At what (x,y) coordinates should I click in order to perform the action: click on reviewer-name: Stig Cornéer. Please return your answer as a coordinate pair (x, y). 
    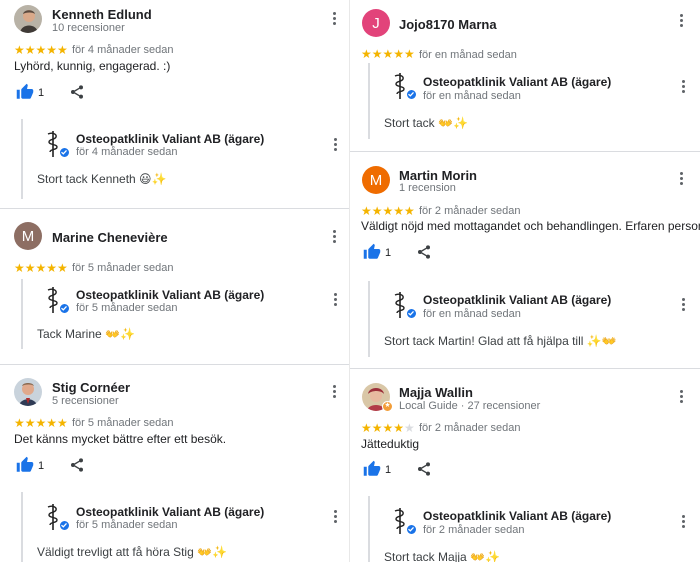
    Looking at the image, I should click on (91, 387).